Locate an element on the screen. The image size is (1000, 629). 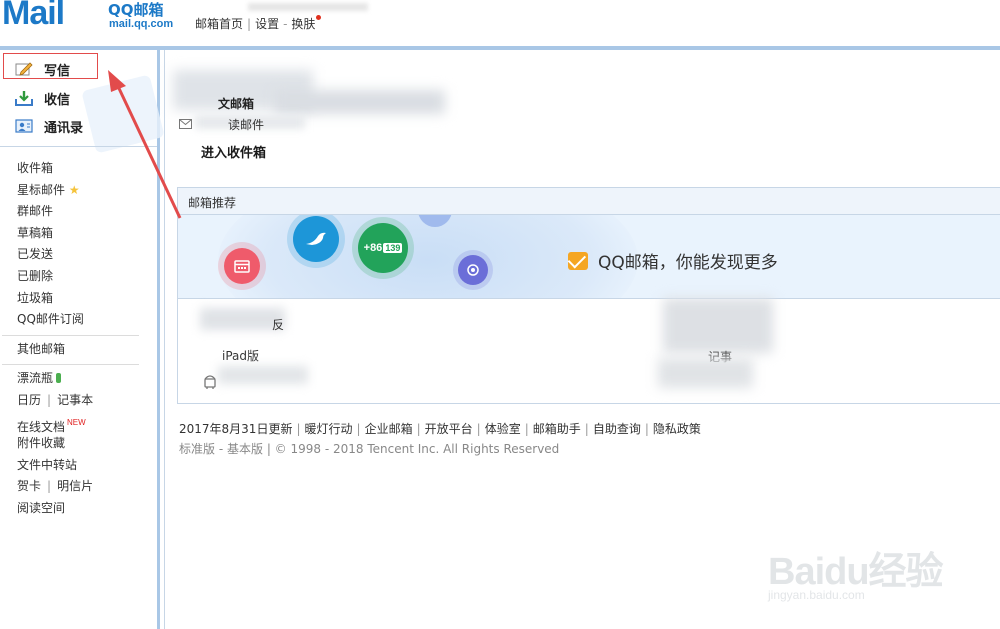
notification-dot is located at coordinates (319, 17).